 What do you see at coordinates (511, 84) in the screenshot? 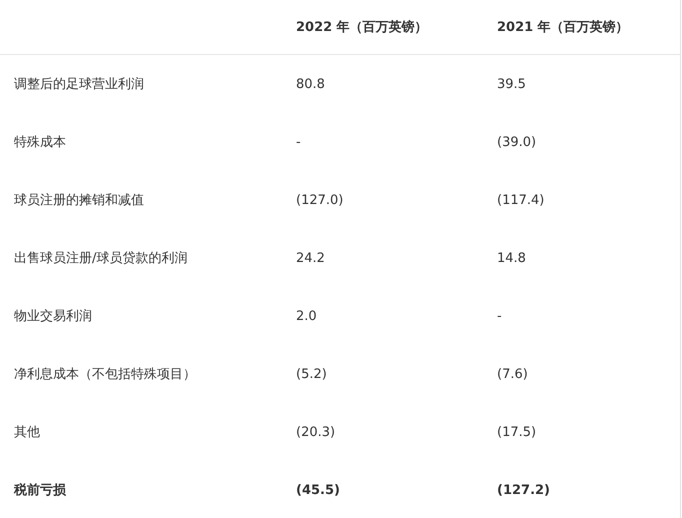
I see `table-cell-text: 39.5` at bounding box center [511, 84].